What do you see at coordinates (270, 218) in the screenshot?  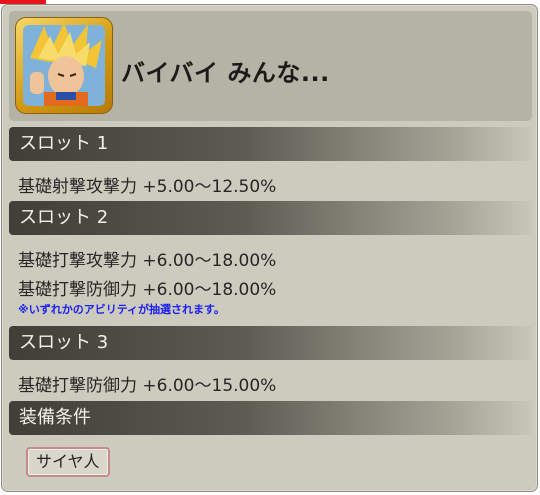 I see `slot-2-header: スロット 2` at bounding box center [270, 218].